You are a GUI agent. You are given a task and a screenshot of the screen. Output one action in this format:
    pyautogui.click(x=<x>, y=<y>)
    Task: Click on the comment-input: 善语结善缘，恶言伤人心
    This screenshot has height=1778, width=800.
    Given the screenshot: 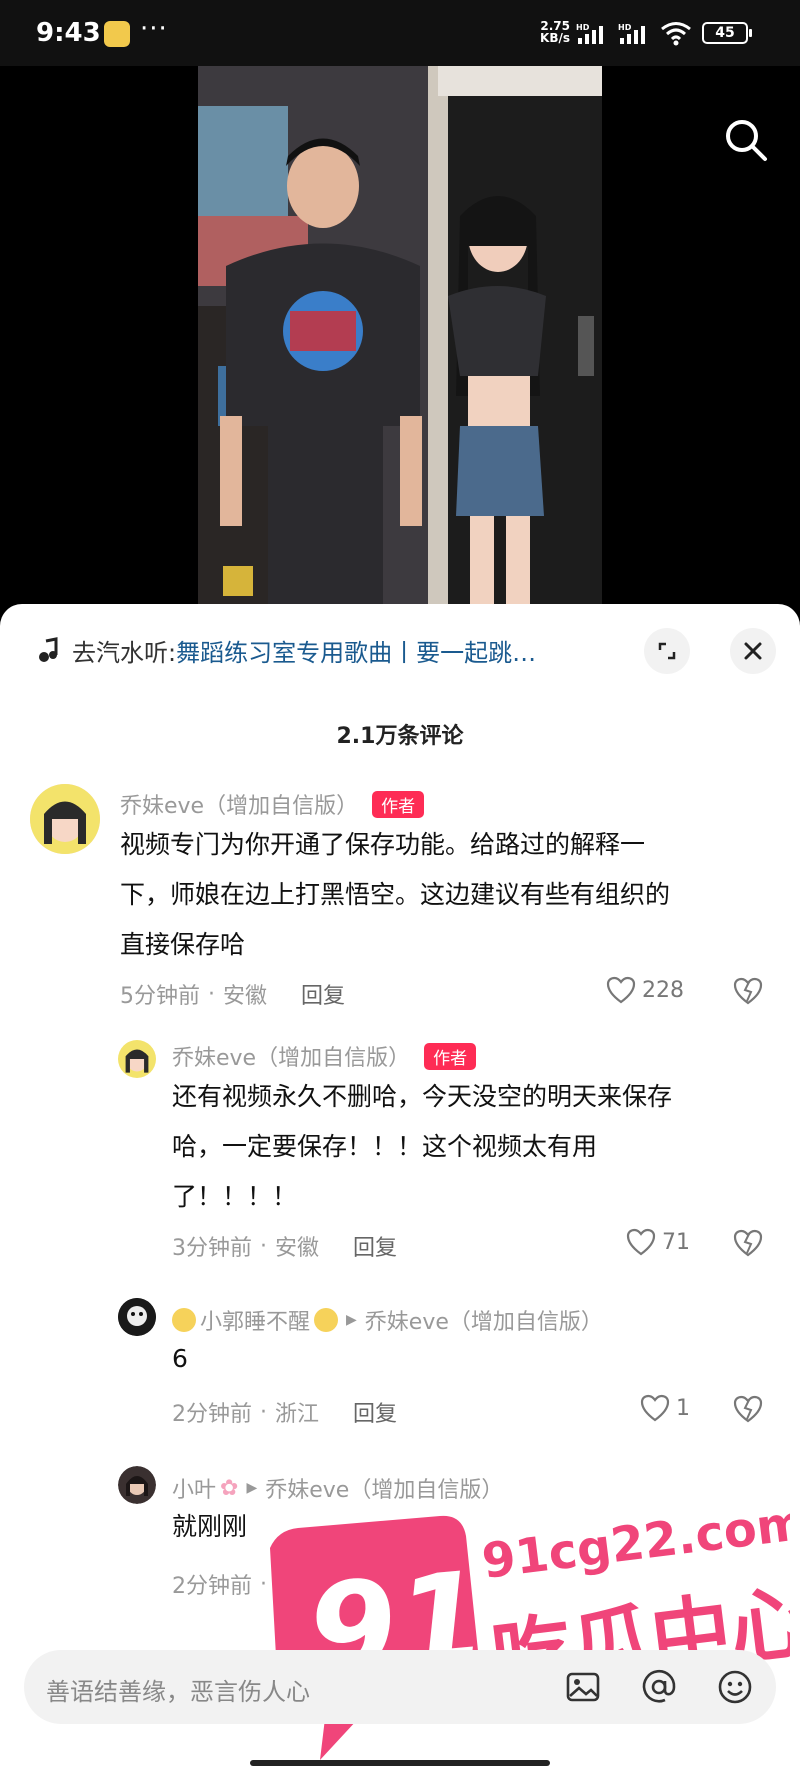 What is the action you would take?
    pyautogui.click(x=400, y=1687)
    